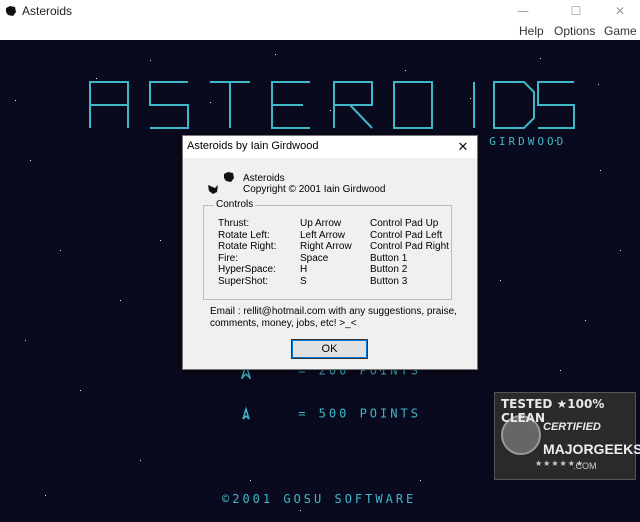  What do you see at coordinates (229, 177) in the screenshot?
I see `asteroid-icon` at bounding box center [229, 177].